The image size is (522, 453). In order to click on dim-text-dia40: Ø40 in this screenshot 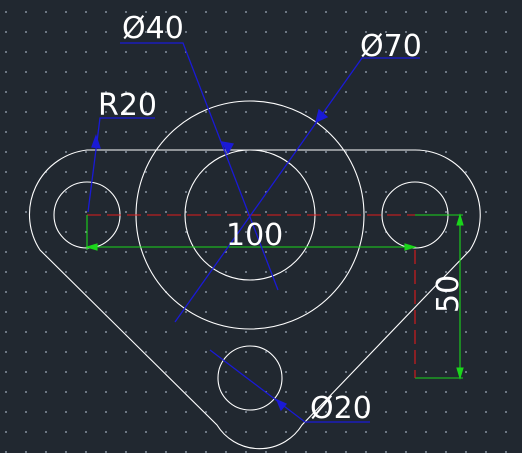, I will do `click(153, 28)`.